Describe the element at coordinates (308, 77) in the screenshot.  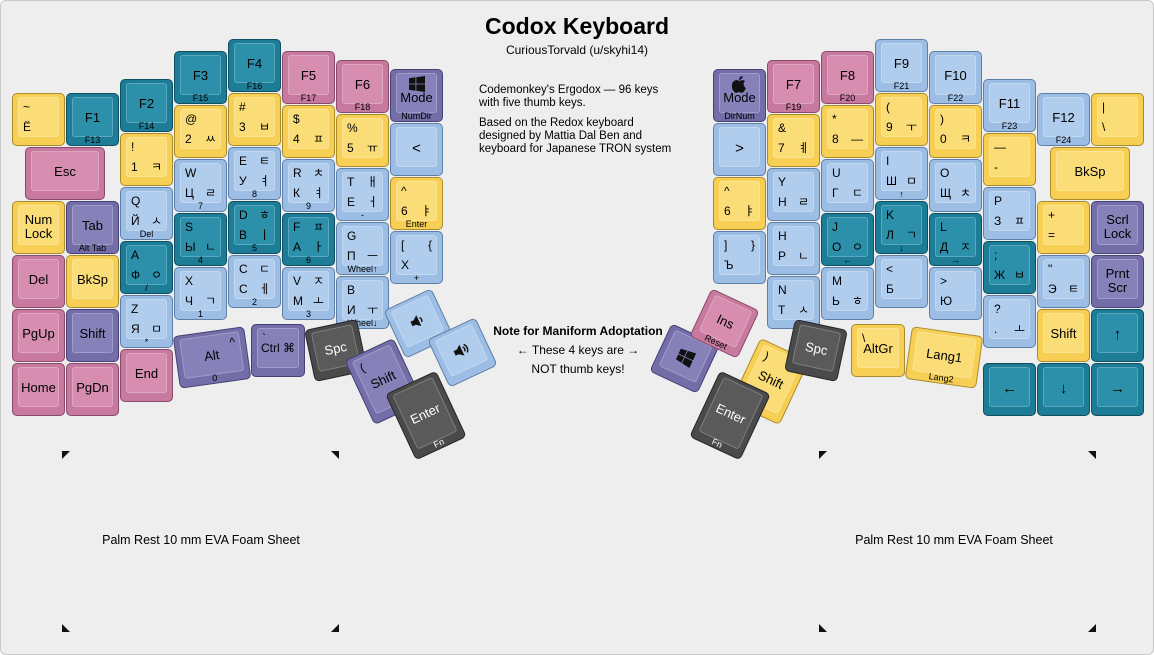
I see `key-f5: F5 F17` at that location.